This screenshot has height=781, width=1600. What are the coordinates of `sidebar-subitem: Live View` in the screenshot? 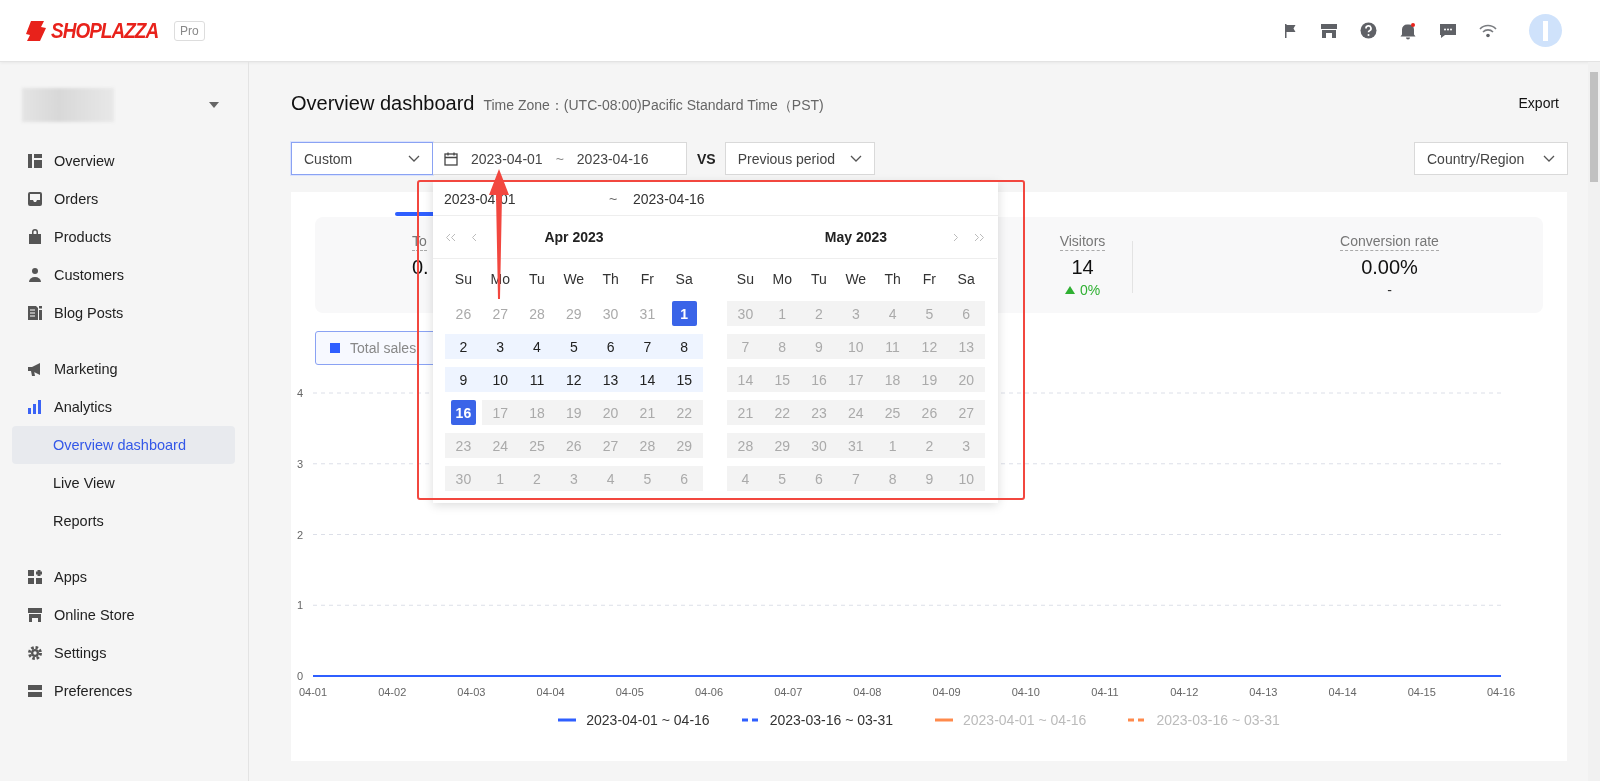 It's located at (123, 483).